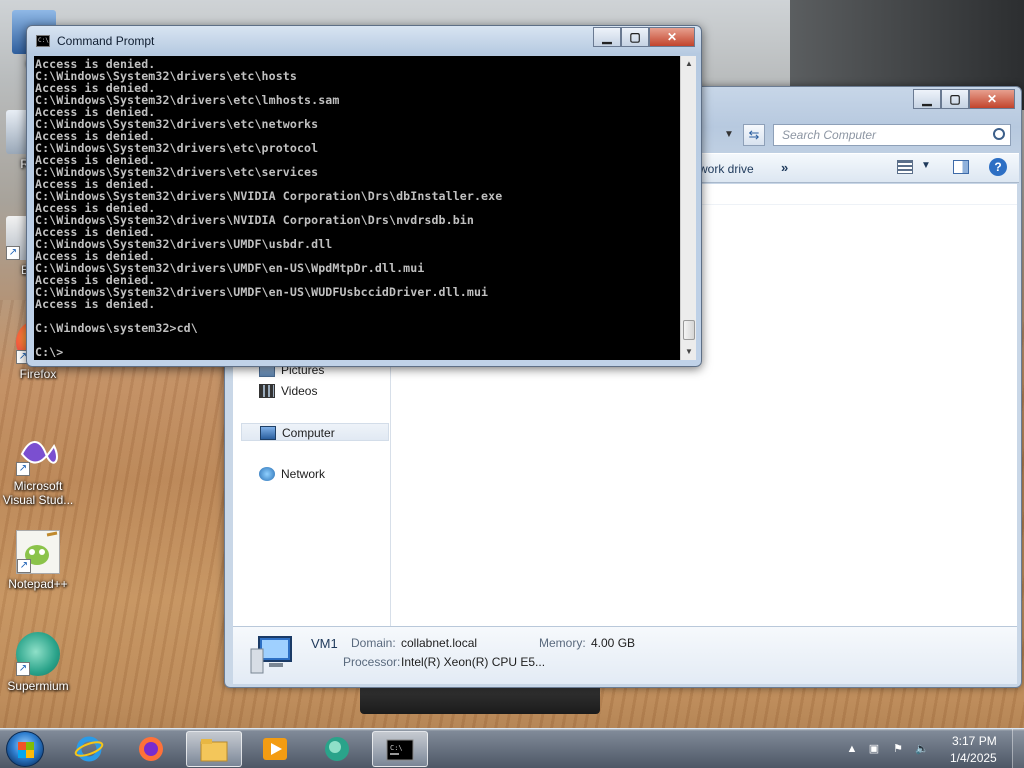  Describe the element at coordinates (729, 135) in the screenshot. I see `address-dropdown-icon: ▼` at that location.